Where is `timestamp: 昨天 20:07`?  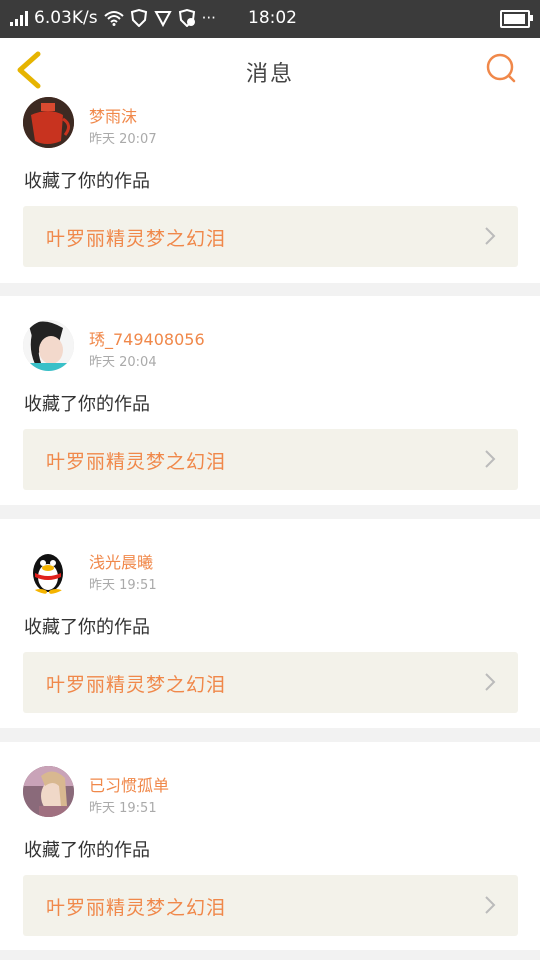
timestamp: 昨天 20:07 is located at coordinates (123, 139).